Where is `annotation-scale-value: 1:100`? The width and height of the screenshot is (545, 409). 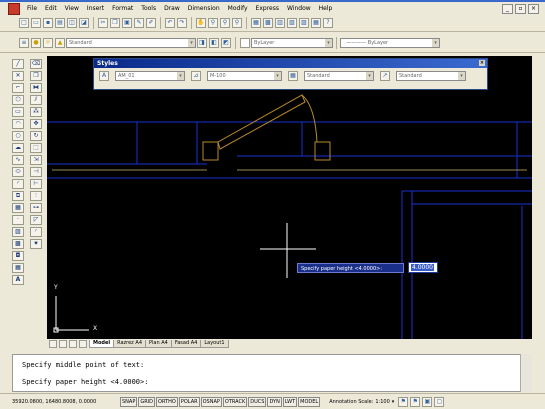
annotation-scale-value: 1:100 is located at coordinates (382, 402).